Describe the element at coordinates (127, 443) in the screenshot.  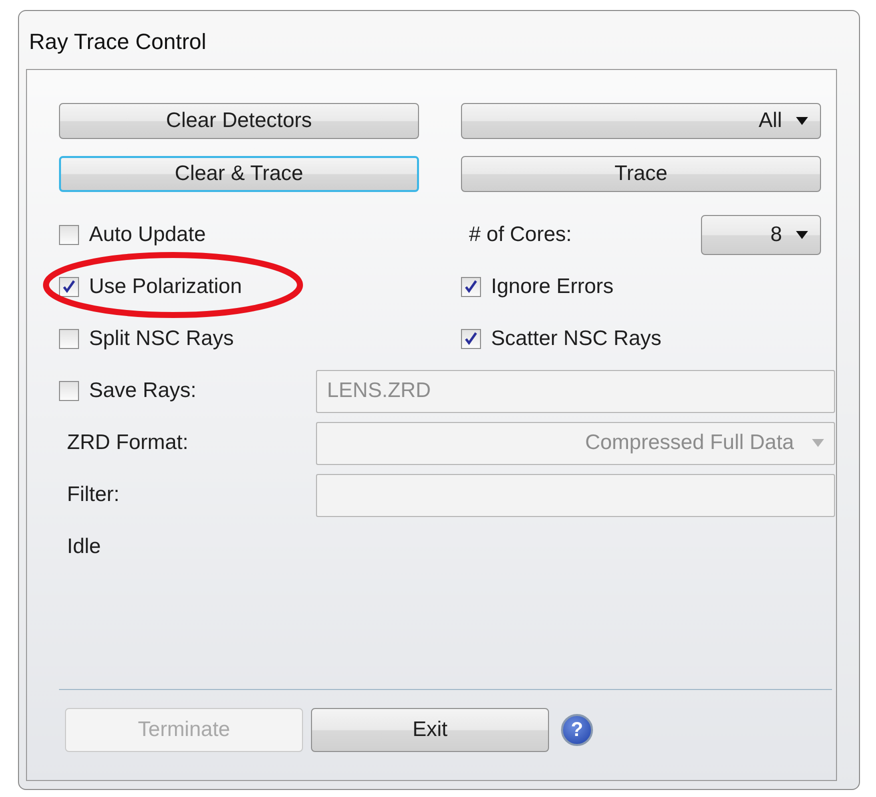
I see `field-label: ZRD Format:` at that location.